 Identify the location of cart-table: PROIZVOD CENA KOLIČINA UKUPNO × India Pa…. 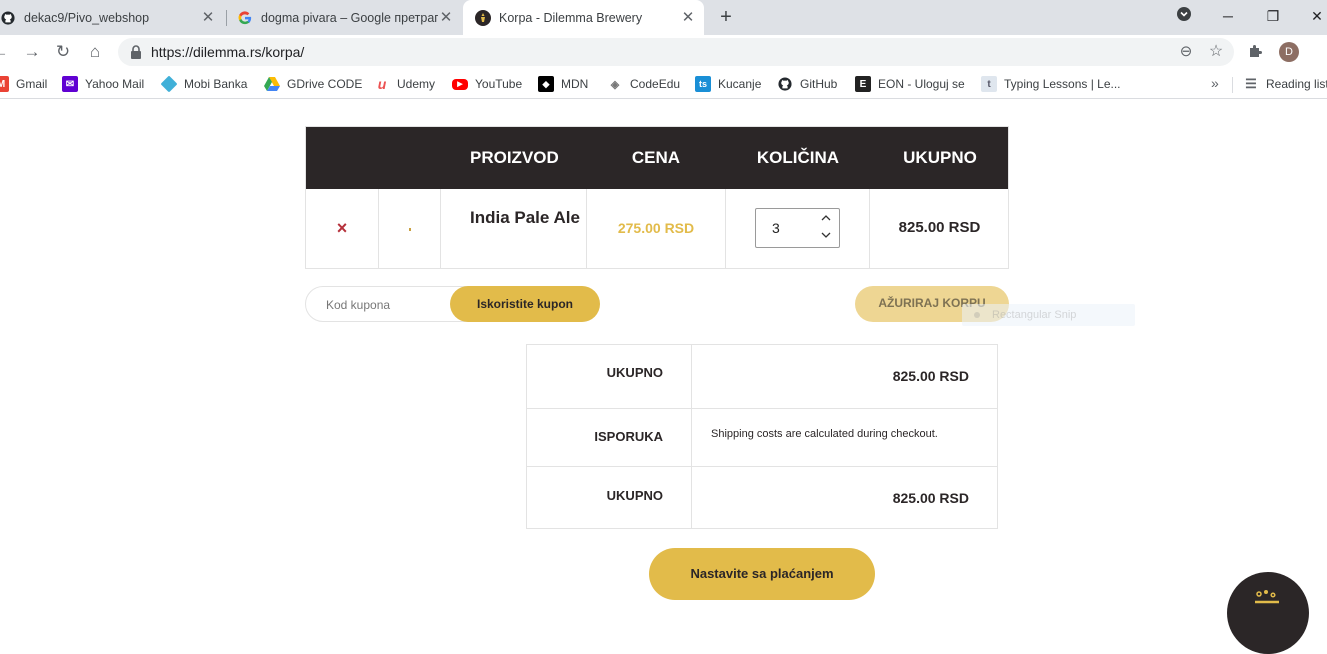
(657, 197).